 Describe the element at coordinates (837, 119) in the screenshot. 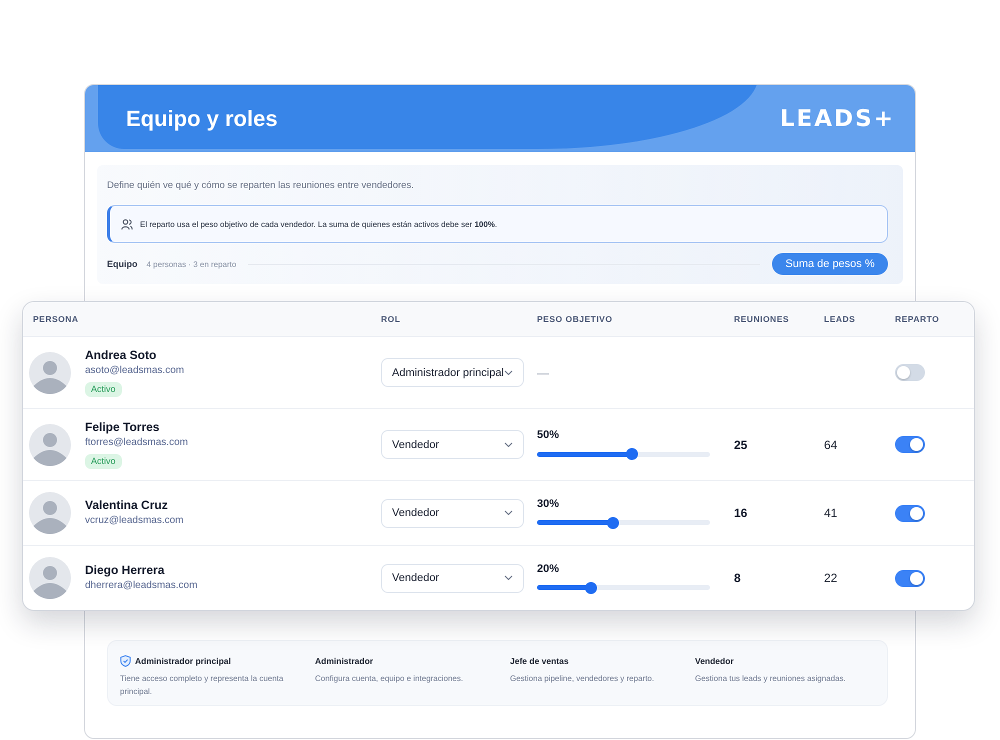

I see `brand-logo: LEADS+` at that location.